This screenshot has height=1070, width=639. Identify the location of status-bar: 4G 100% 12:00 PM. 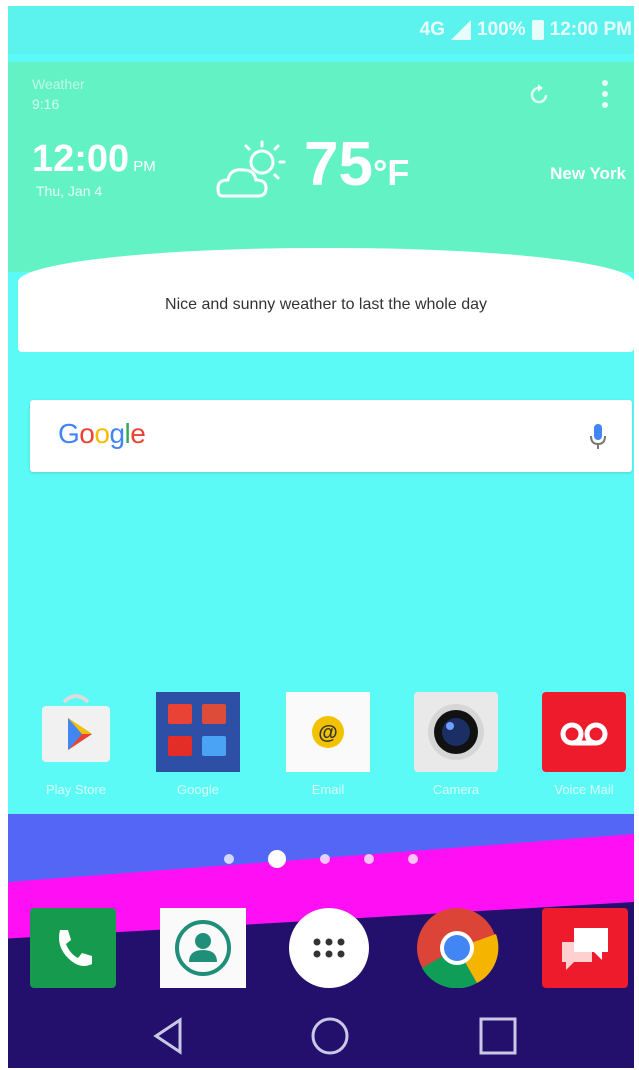
(321, 30).